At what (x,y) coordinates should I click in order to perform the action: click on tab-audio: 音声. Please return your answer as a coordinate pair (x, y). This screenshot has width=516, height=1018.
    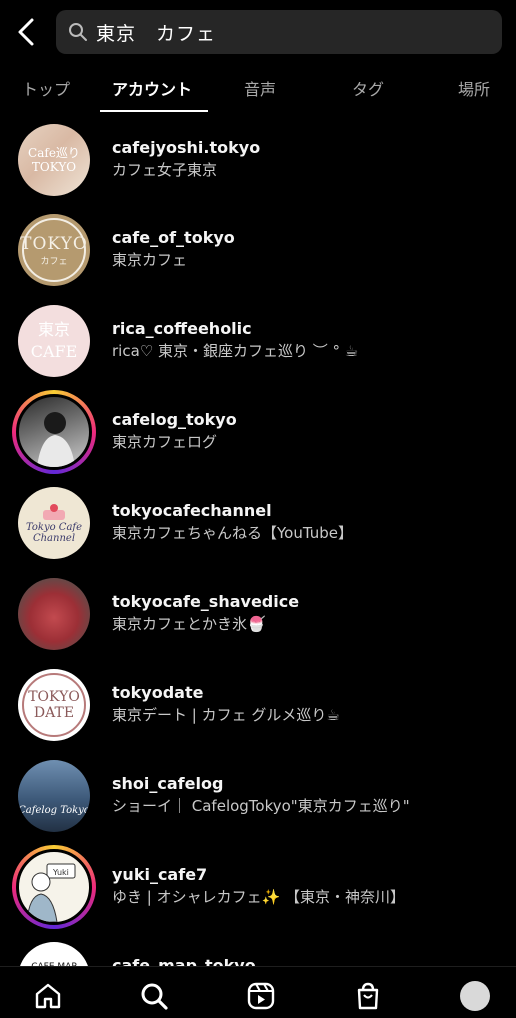
    Looking at the image, I should click on (260, 88).